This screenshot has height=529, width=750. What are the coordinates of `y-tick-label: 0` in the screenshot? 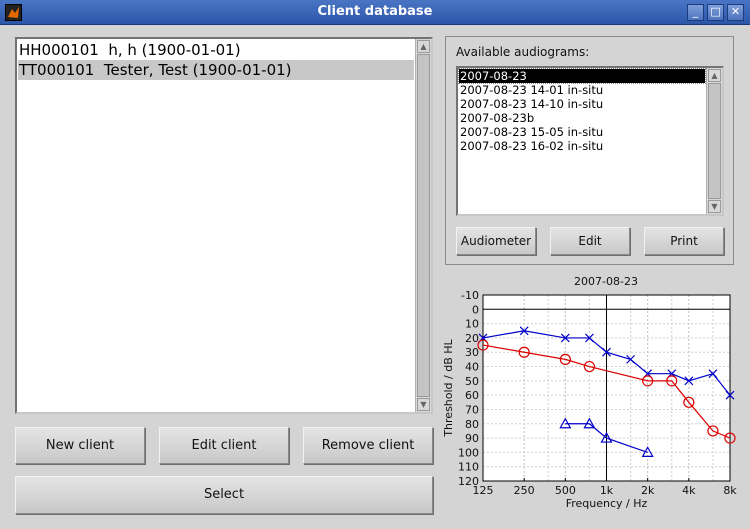 It's located at (475, 309).